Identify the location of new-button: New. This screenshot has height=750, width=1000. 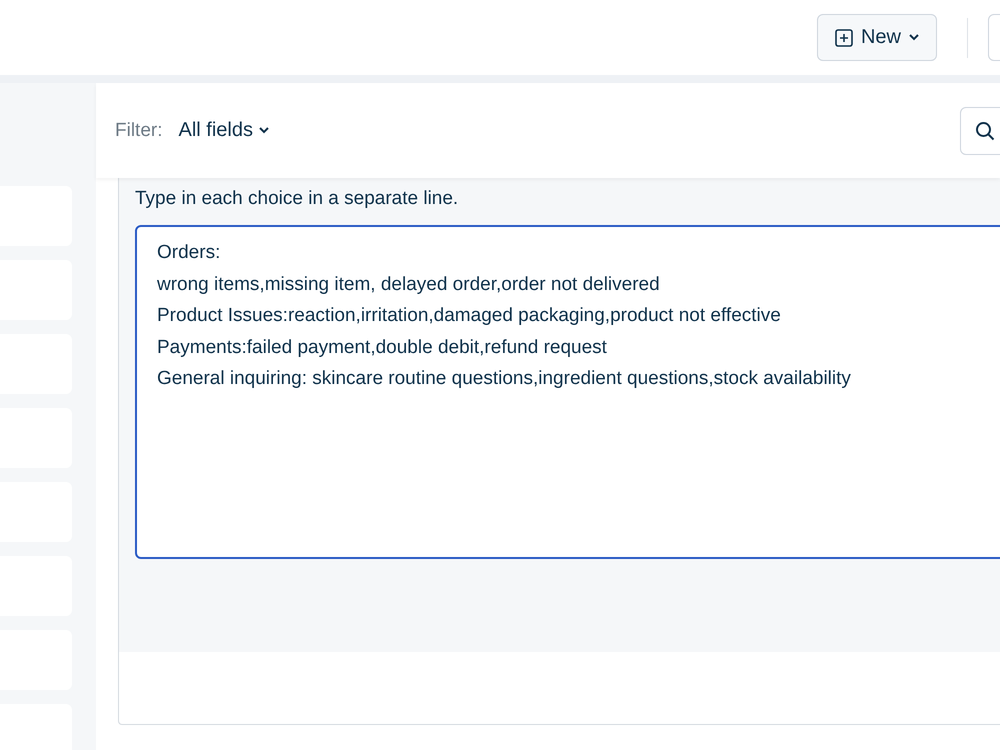
(877, 37).